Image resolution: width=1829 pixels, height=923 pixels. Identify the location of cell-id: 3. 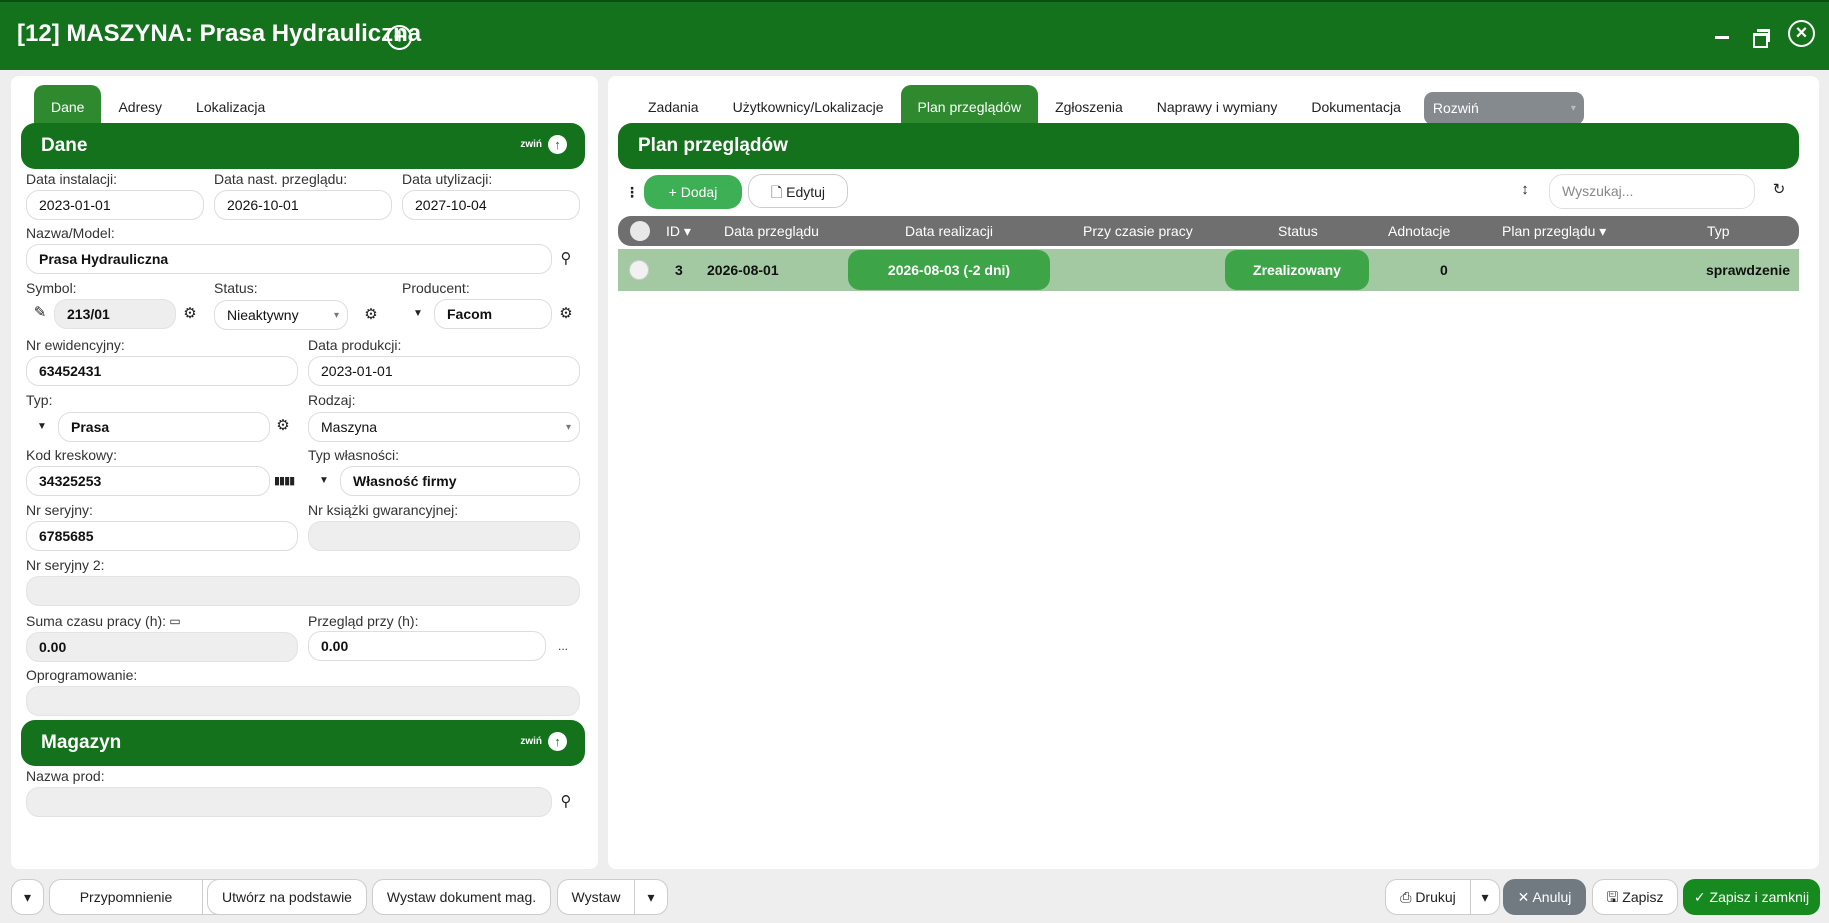
(679, 270).